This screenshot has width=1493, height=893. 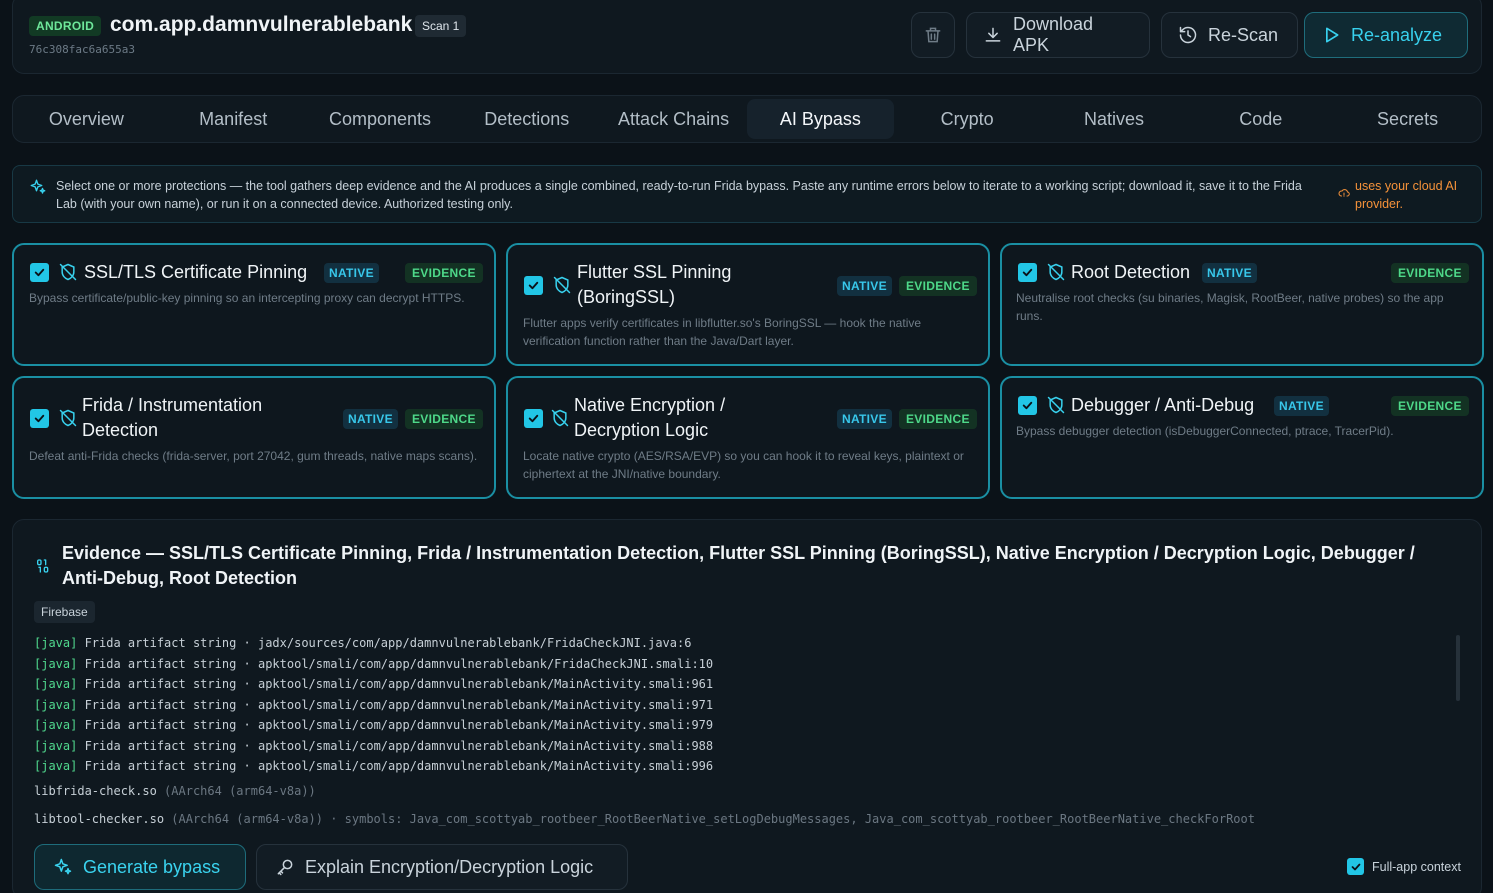 What do you see at coordinates (1260, 119) in the screenshot?
I see `tab-code: Code` at bounding box center [1260, 119].